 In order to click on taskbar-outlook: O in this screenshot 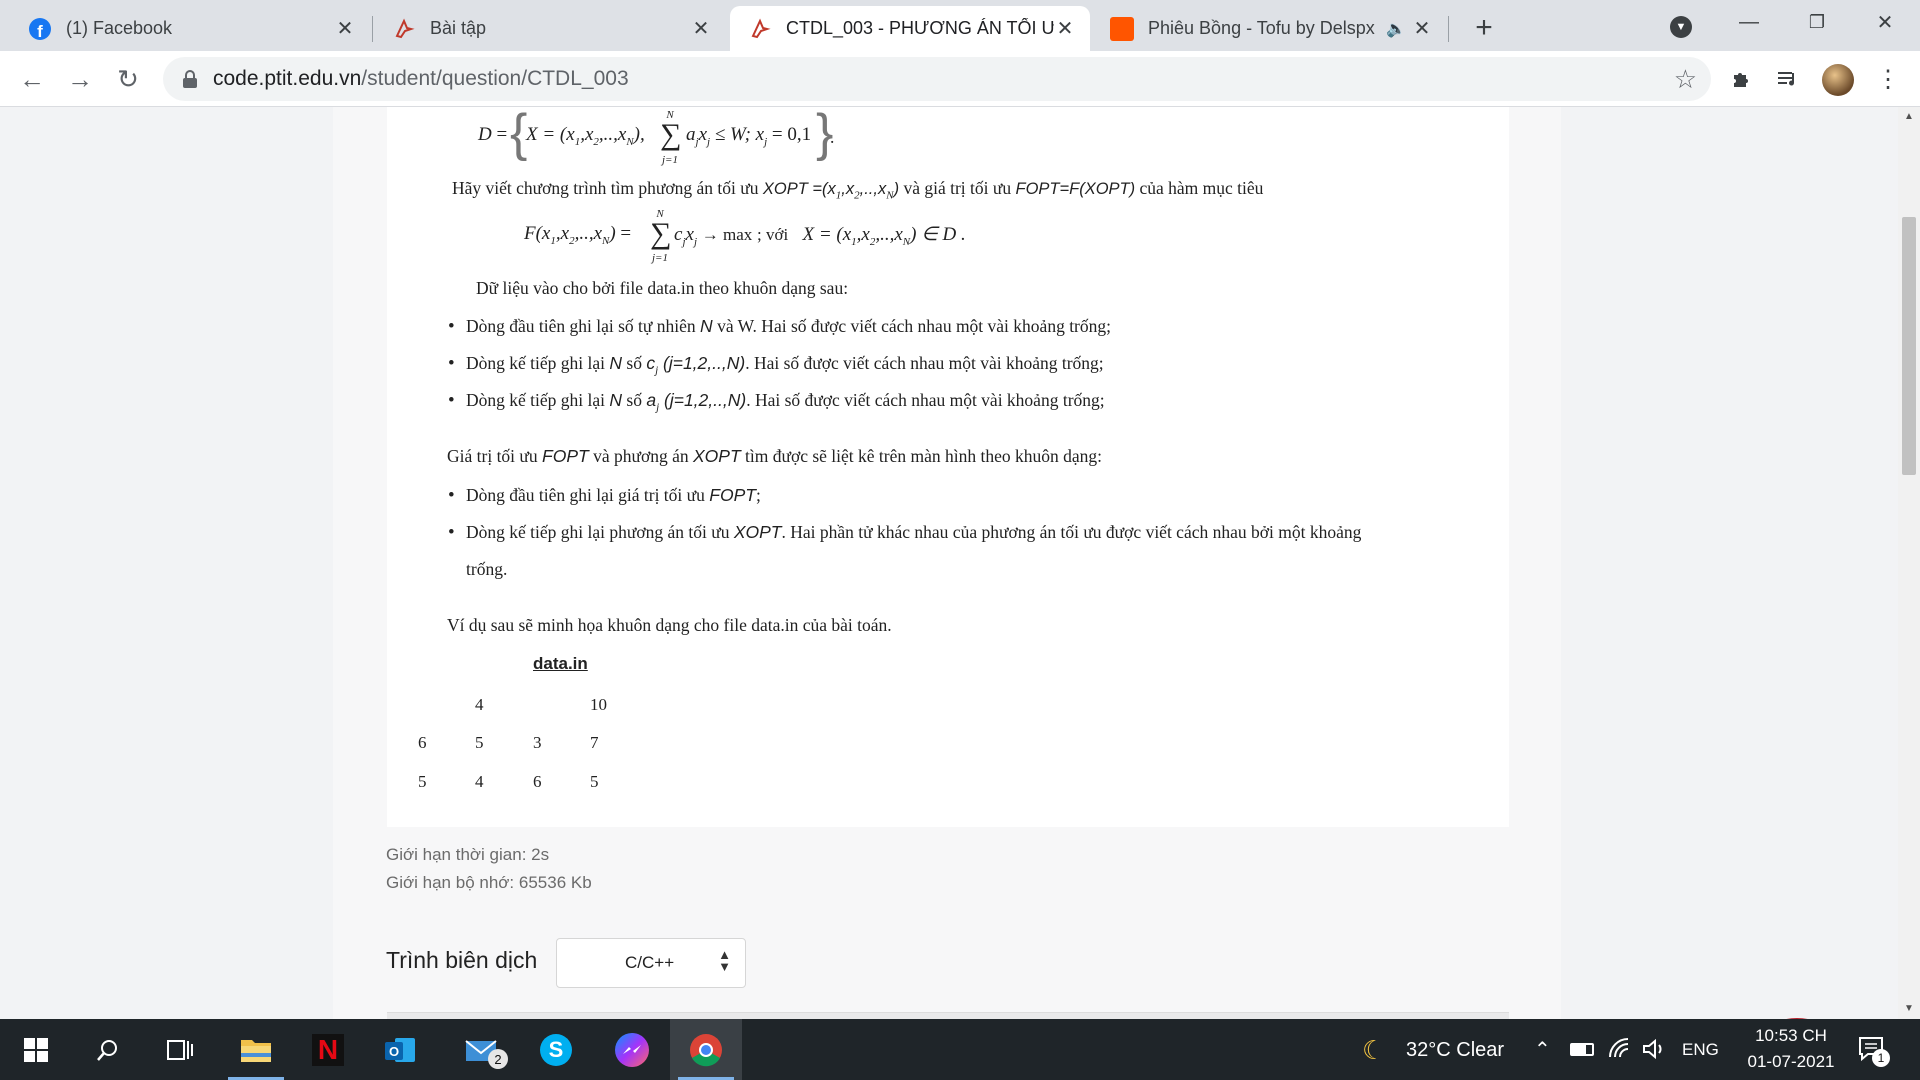, I will do `click(400, 1049)`.